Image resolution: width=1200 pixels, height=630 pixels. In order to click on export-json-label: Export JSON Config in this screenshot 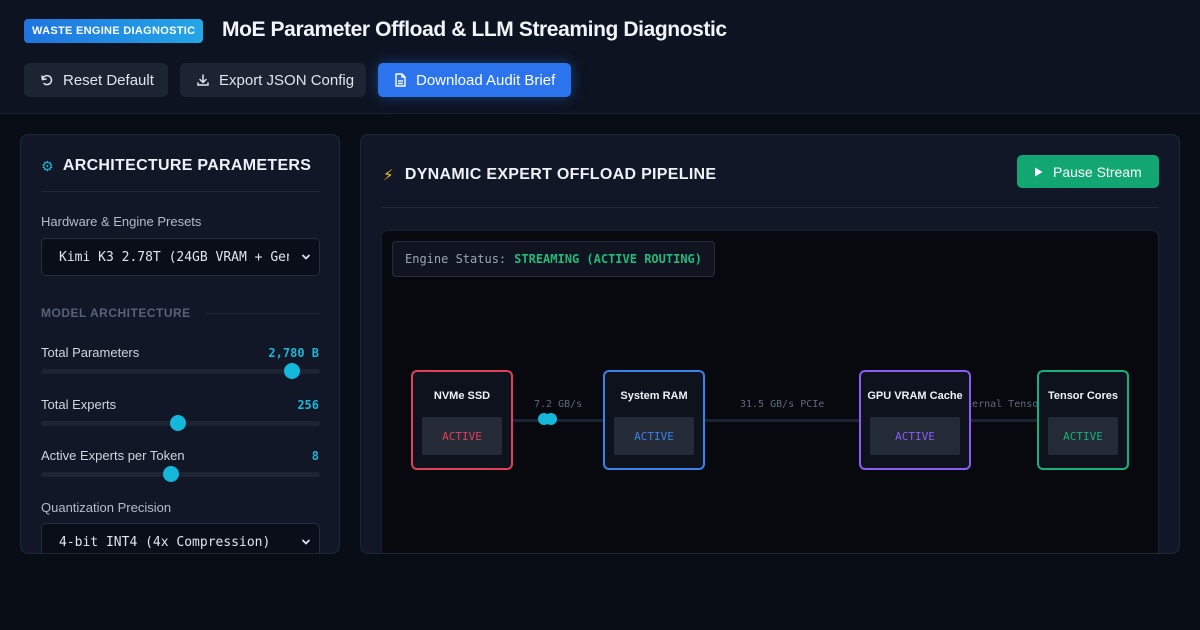, I will do `click(287, 80)`.